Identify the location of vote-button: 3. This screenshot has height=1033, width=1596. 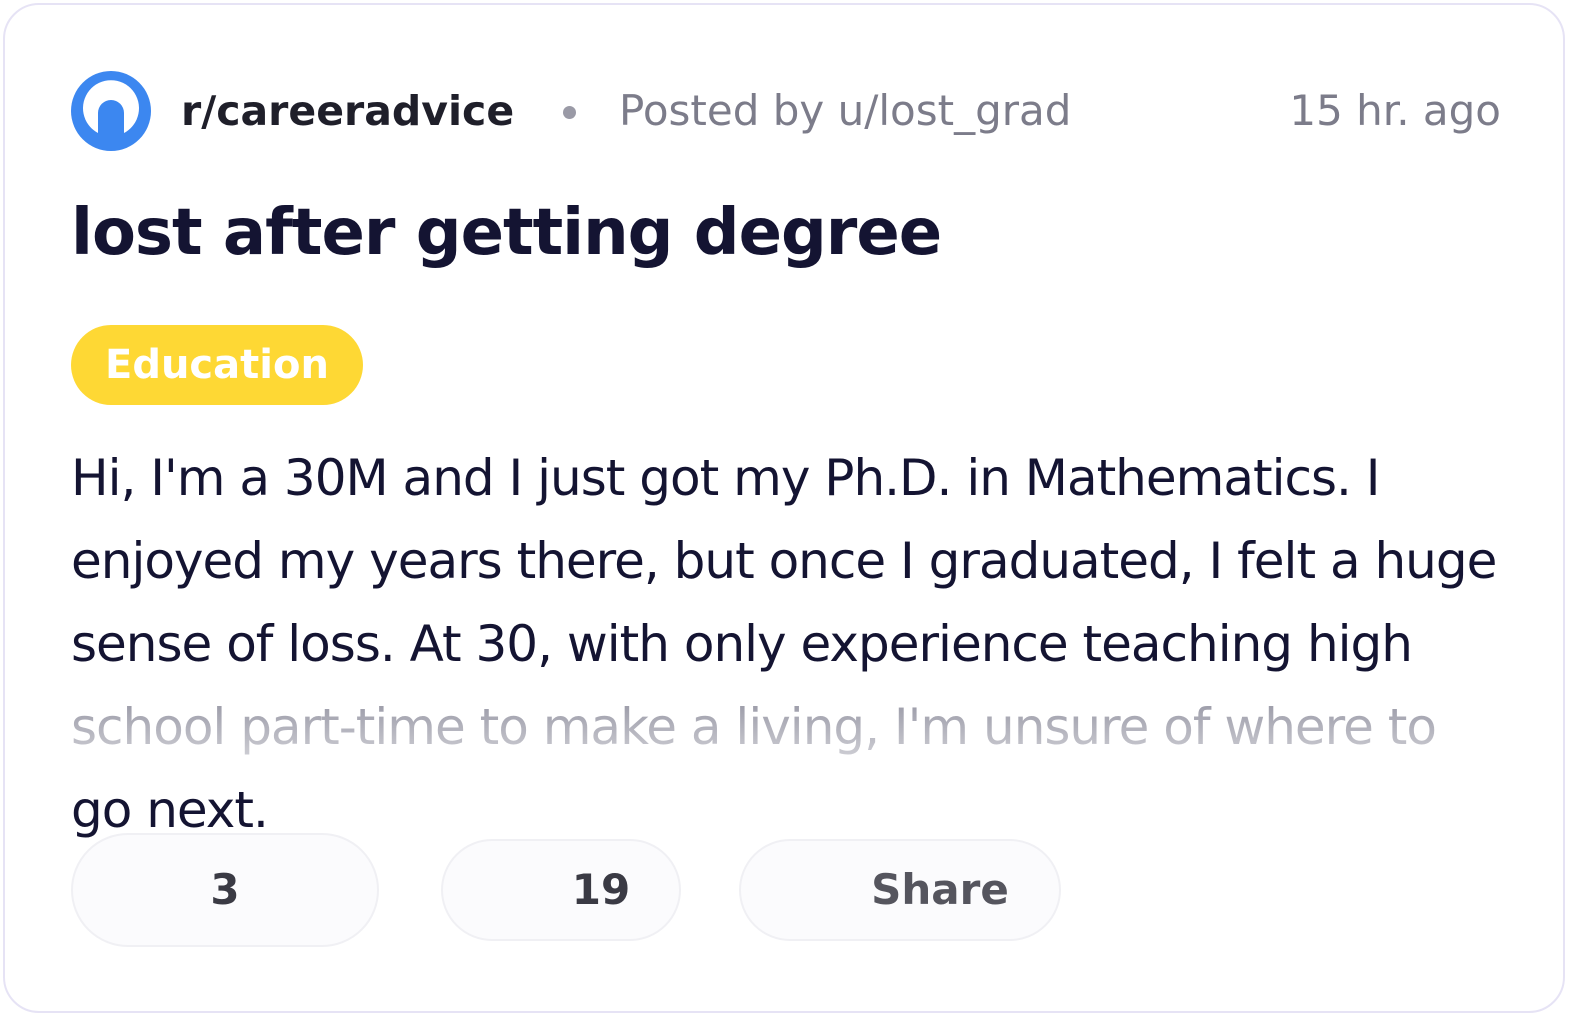
(225, 890).